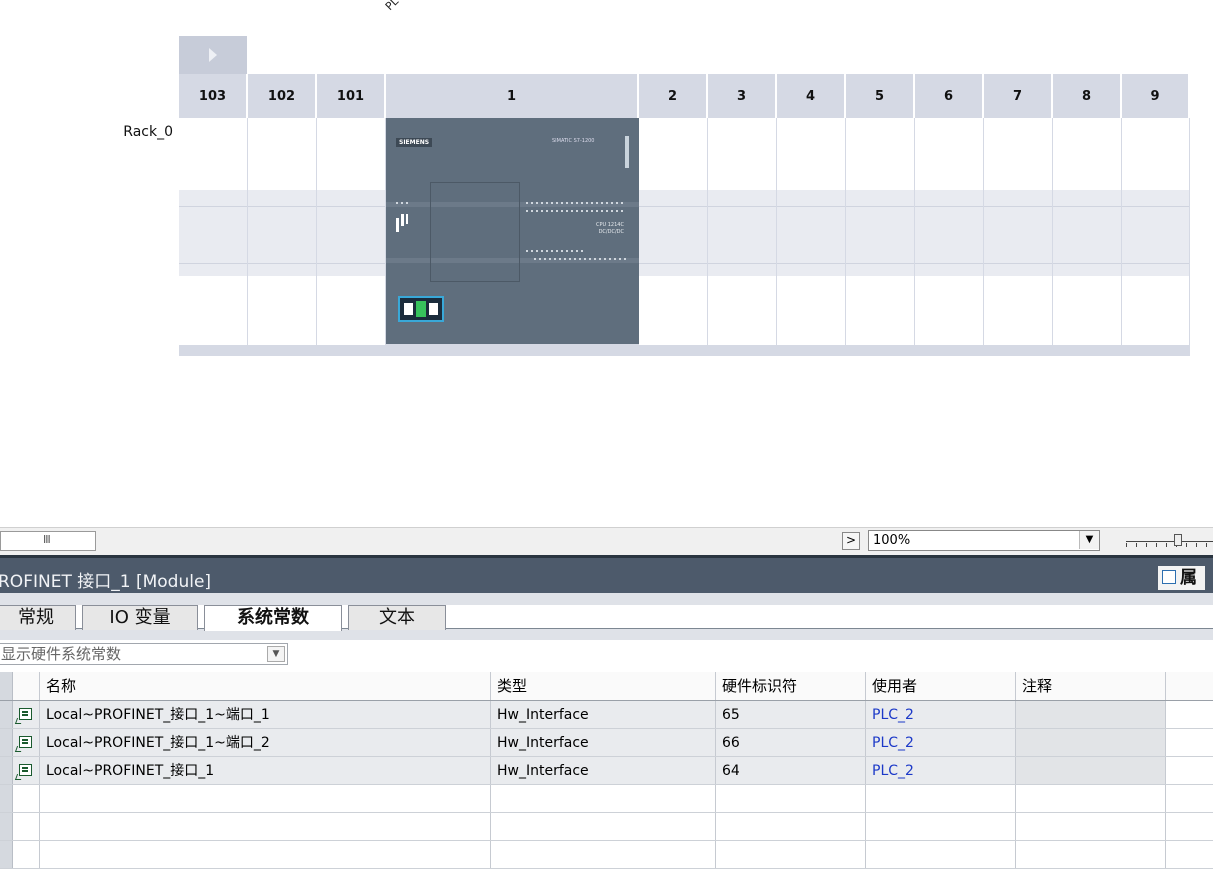  Describe the element at coordinates (276, 654) in the screenshot. I see `chevron-down-icon: ▼` at that location.